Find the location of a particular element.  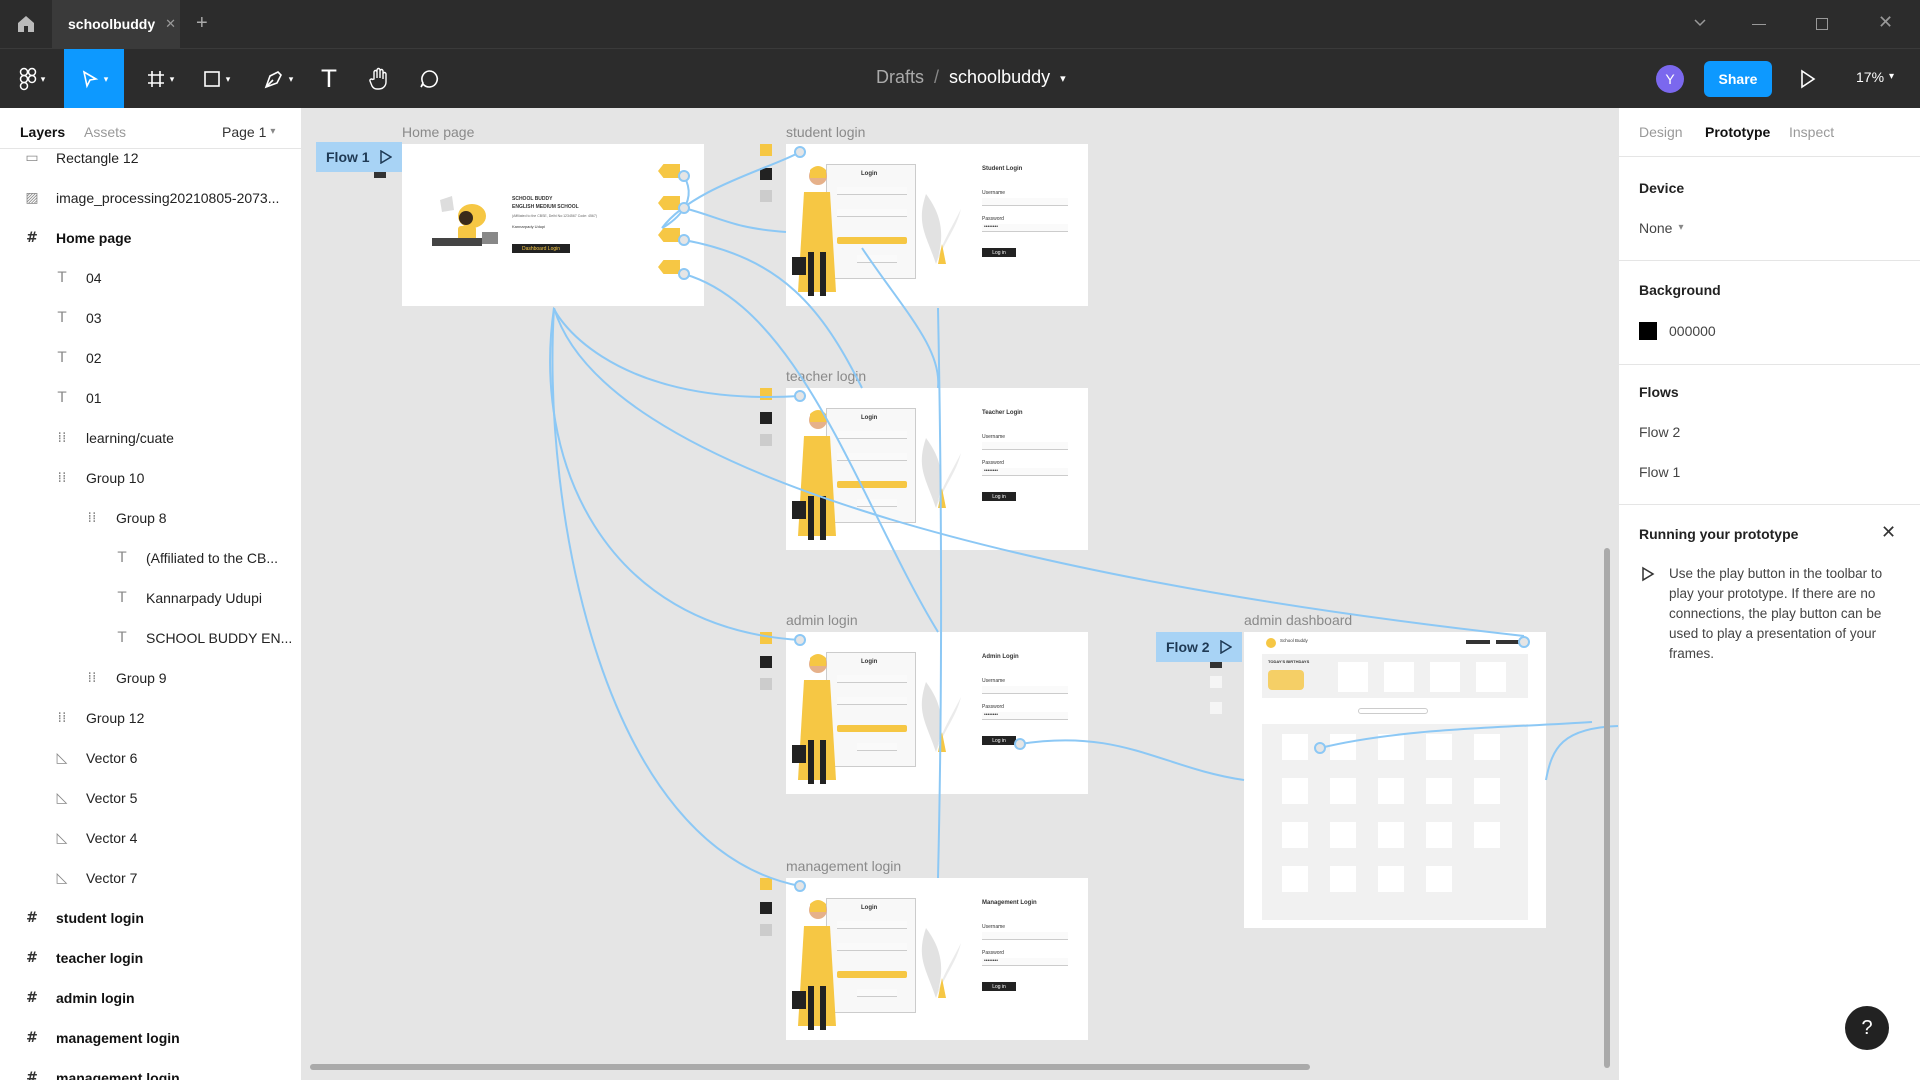

vertical-scrollbar is located at coordinates (1607, 808).